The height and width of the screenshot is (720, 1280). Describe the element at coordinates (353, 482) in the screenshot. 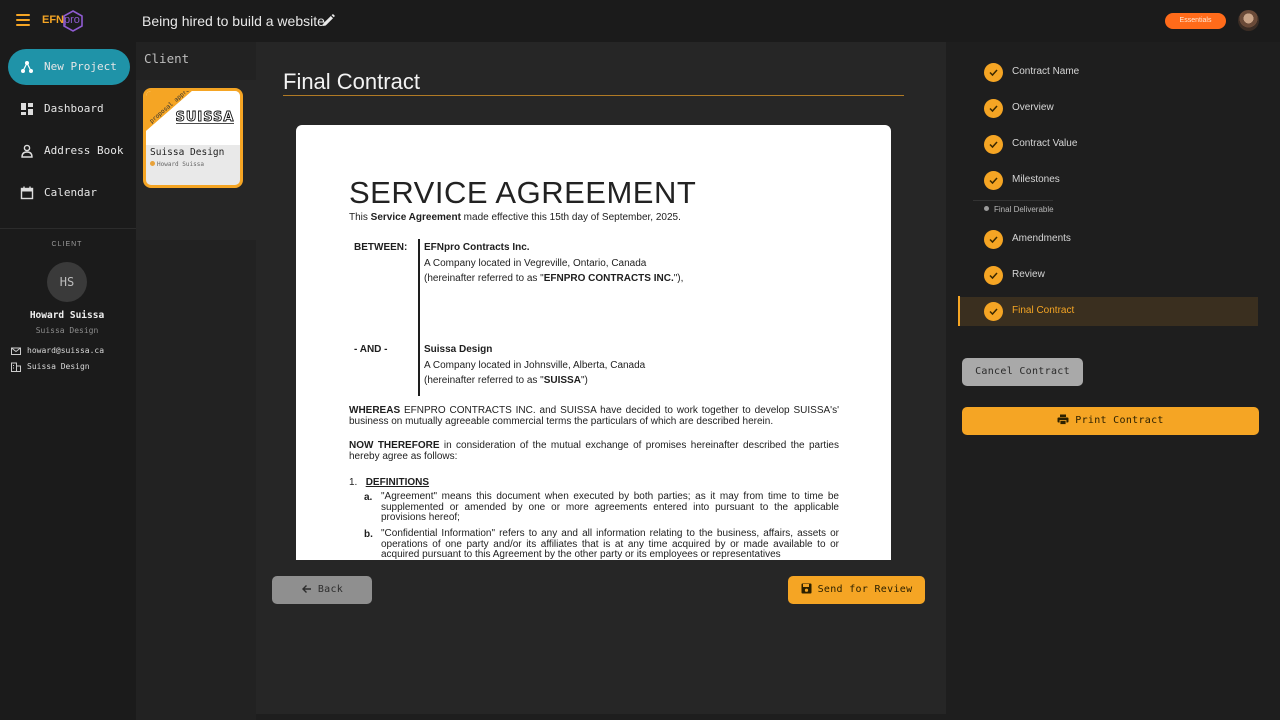

I see `section-number: 1.` at that location.